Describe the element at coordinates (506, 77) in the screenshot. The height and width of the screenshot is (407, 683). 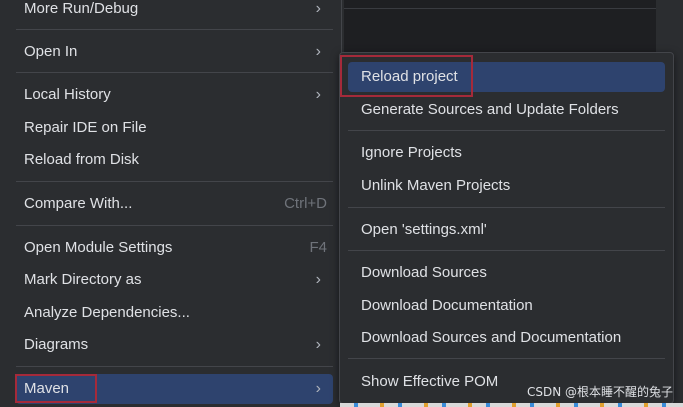
I see `menu-item-reload-project: Reload project` at that location.